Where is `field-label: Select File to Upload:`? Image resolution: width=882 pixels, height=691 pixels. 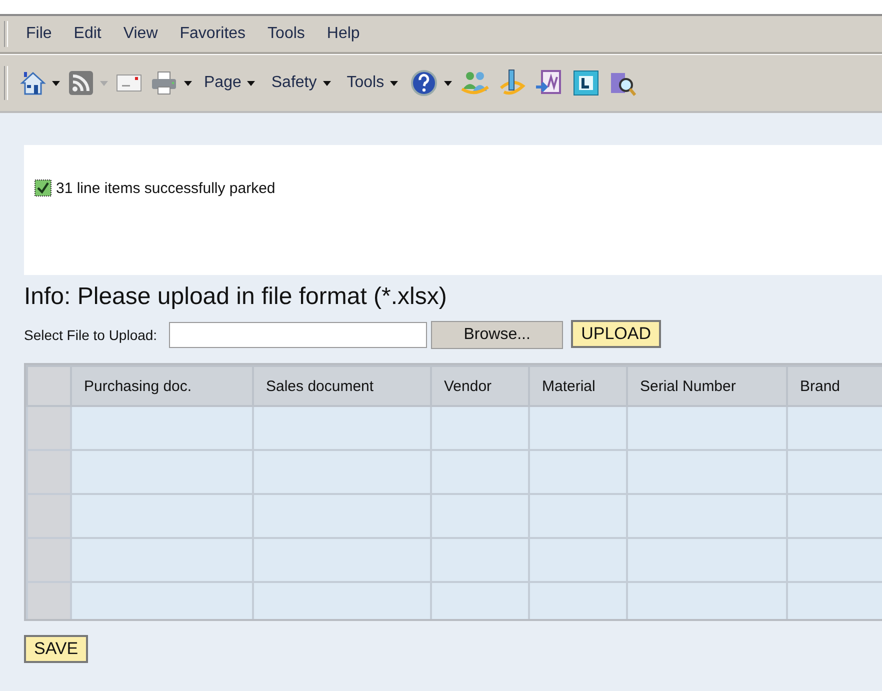
field-label: Select File to Upload: is located at coordinates (91, 335).